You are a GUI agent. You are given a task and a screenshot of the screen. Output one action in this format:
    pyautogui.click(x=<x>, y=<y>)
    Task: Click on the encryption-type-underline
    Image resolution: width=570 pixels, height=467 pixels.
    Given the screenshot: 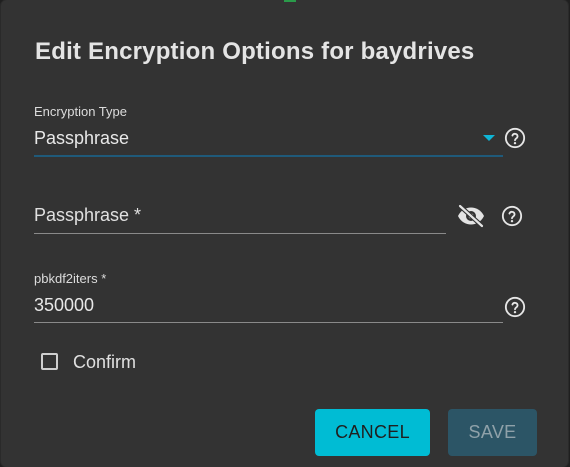 What is the action you would take?
    pyautogui.click(x=268, y=156)
    